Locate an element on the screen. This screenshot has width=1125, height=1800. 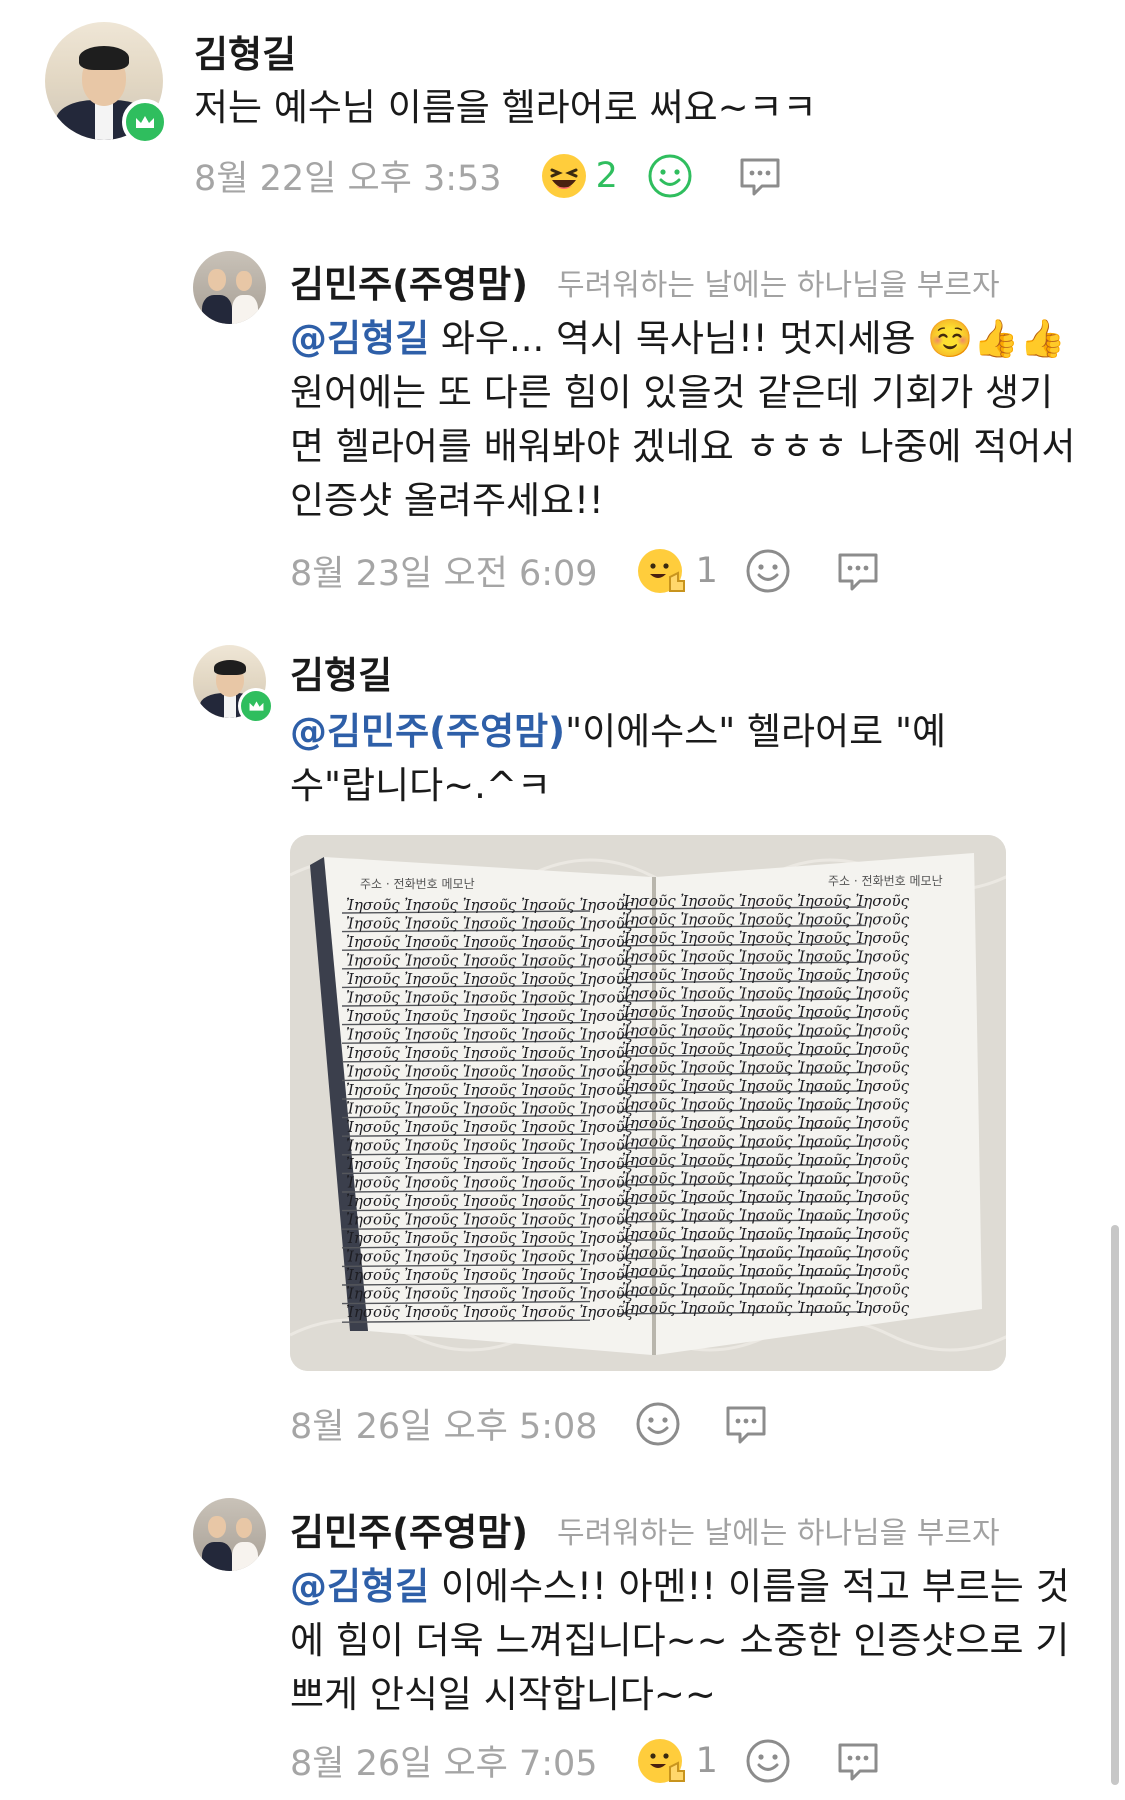
mention-link: @김민주(주영맘) is located at coordinates (427, 731).